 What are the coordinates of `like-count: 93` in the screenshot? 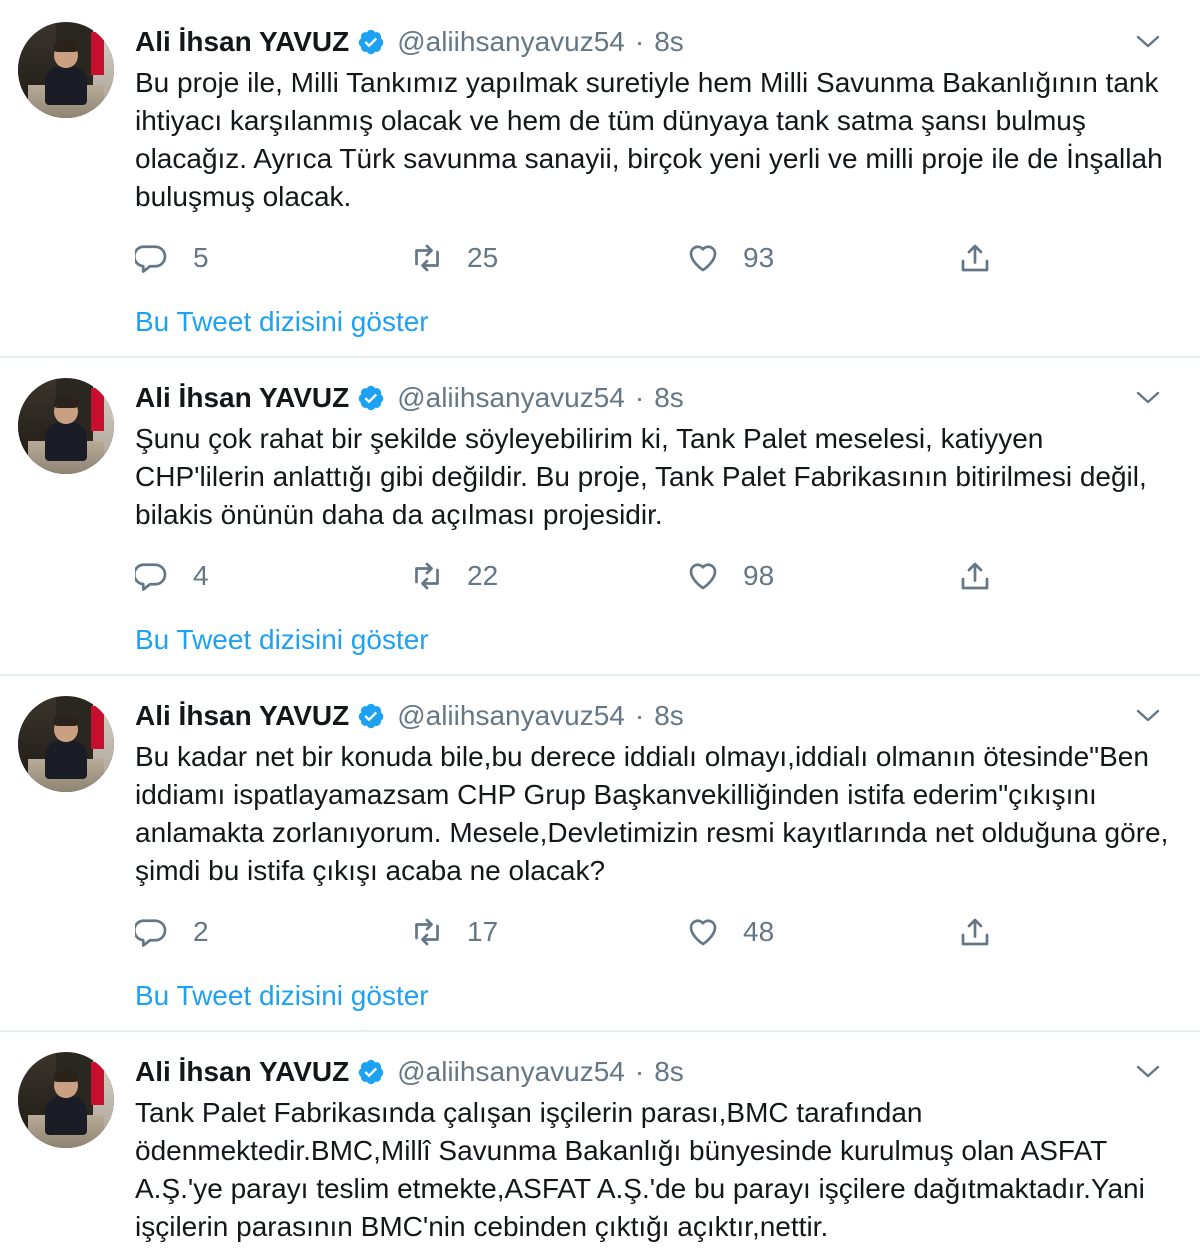 It's located at (759, 257).